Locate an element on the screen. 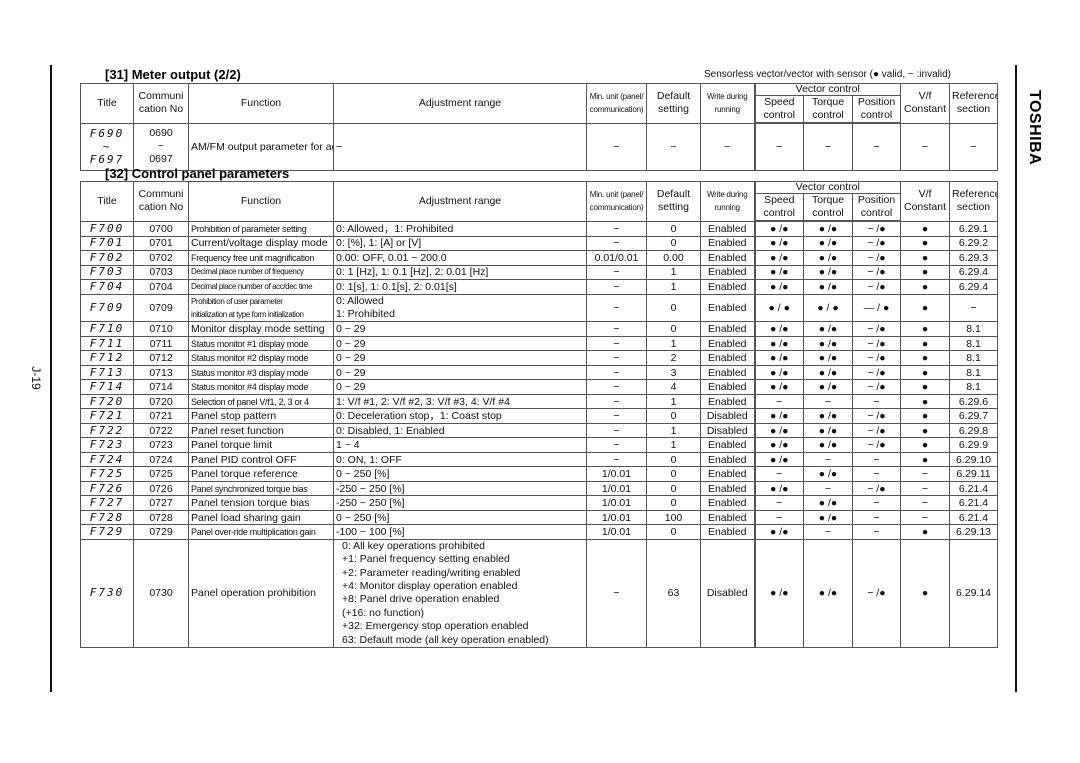 The width and height of the screenshot is (1080, 763). adjustment-range: 0: Allowed，1: Prohibited is located at coordinates (460, 228).